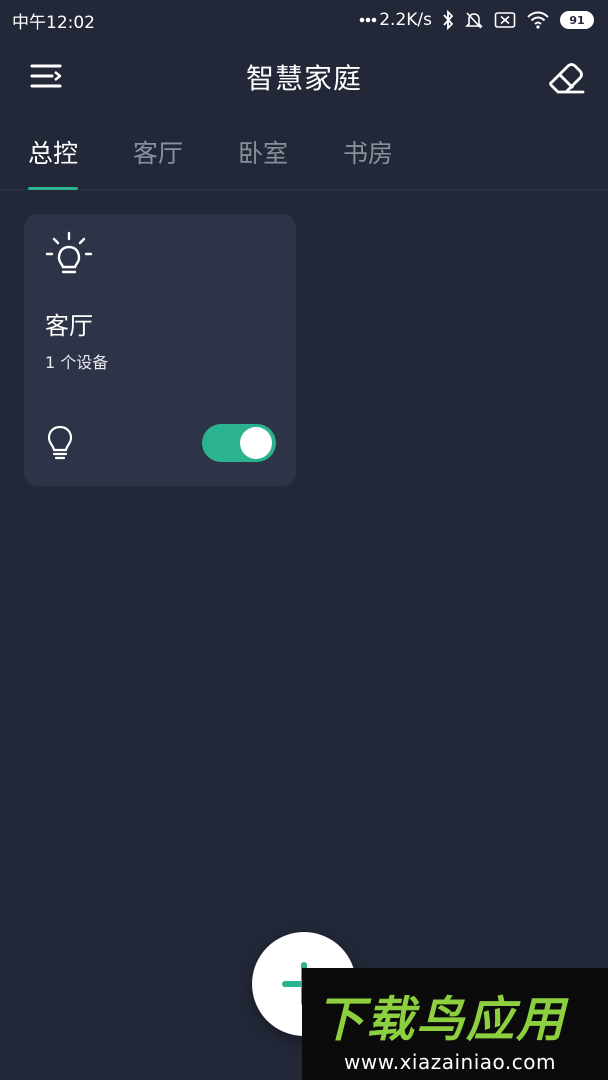 Image resolution: width=608 pixels, height=1080 pixels. I want to click on network-speed: 2.2K/s, so click(405, 20).